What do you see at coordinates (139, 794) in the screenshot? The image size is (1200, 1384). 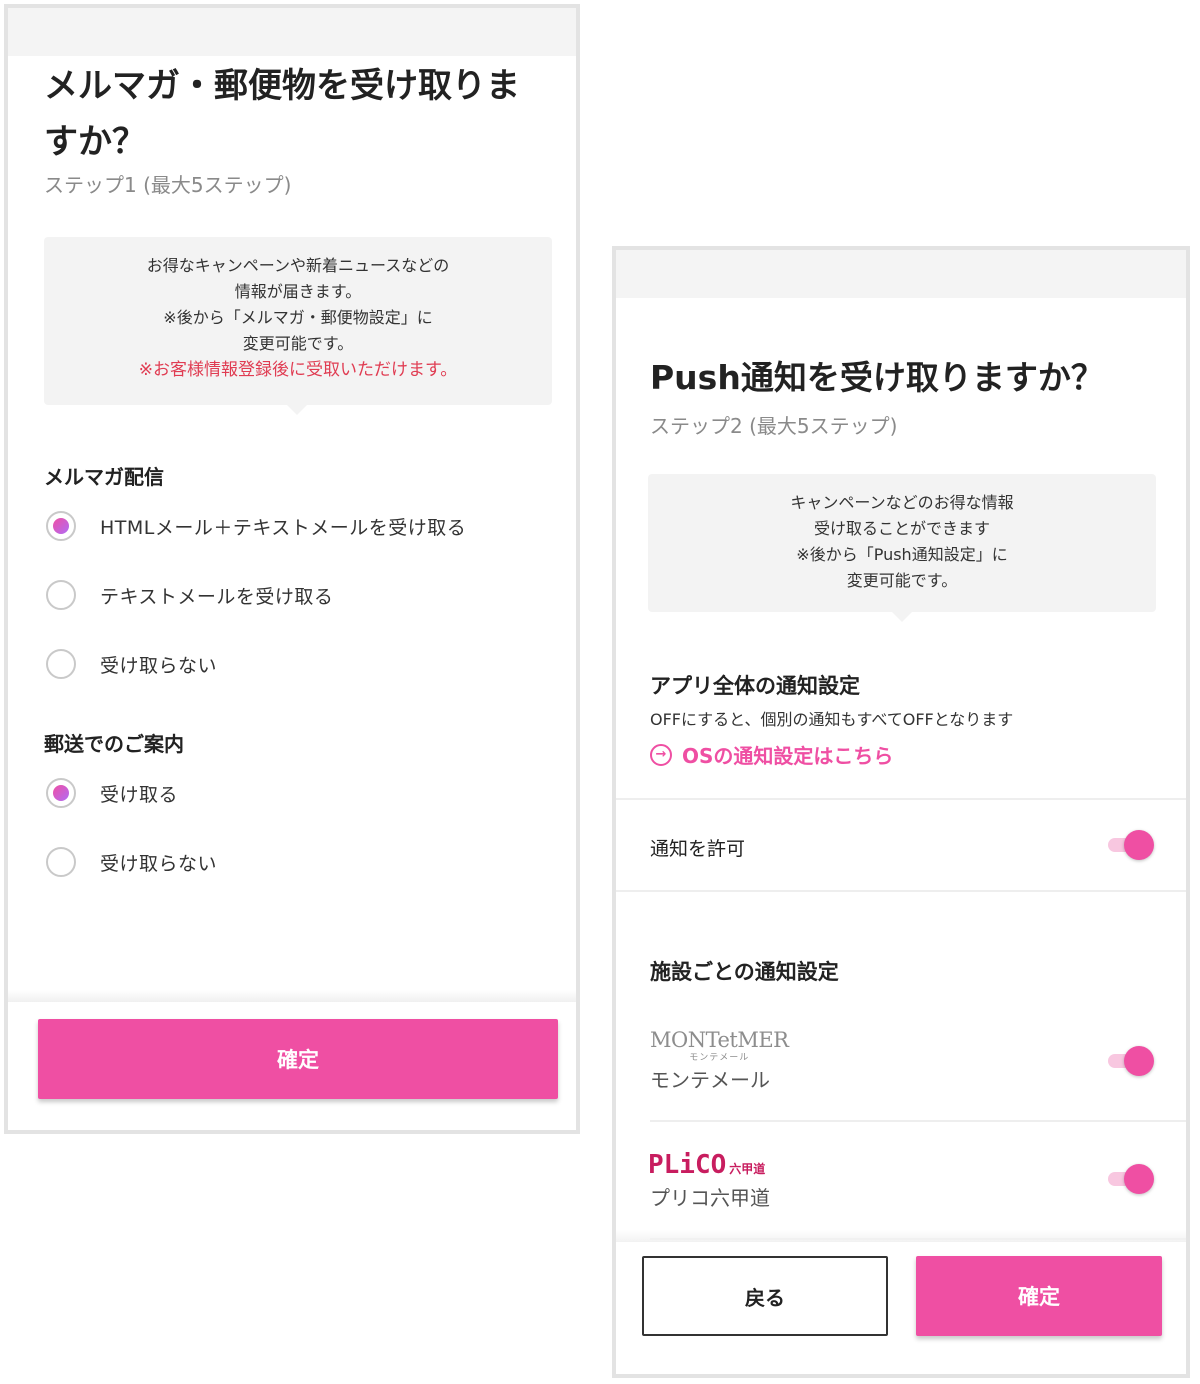 I see `radio-label: 受け取る` at bounding box center [139, 794].